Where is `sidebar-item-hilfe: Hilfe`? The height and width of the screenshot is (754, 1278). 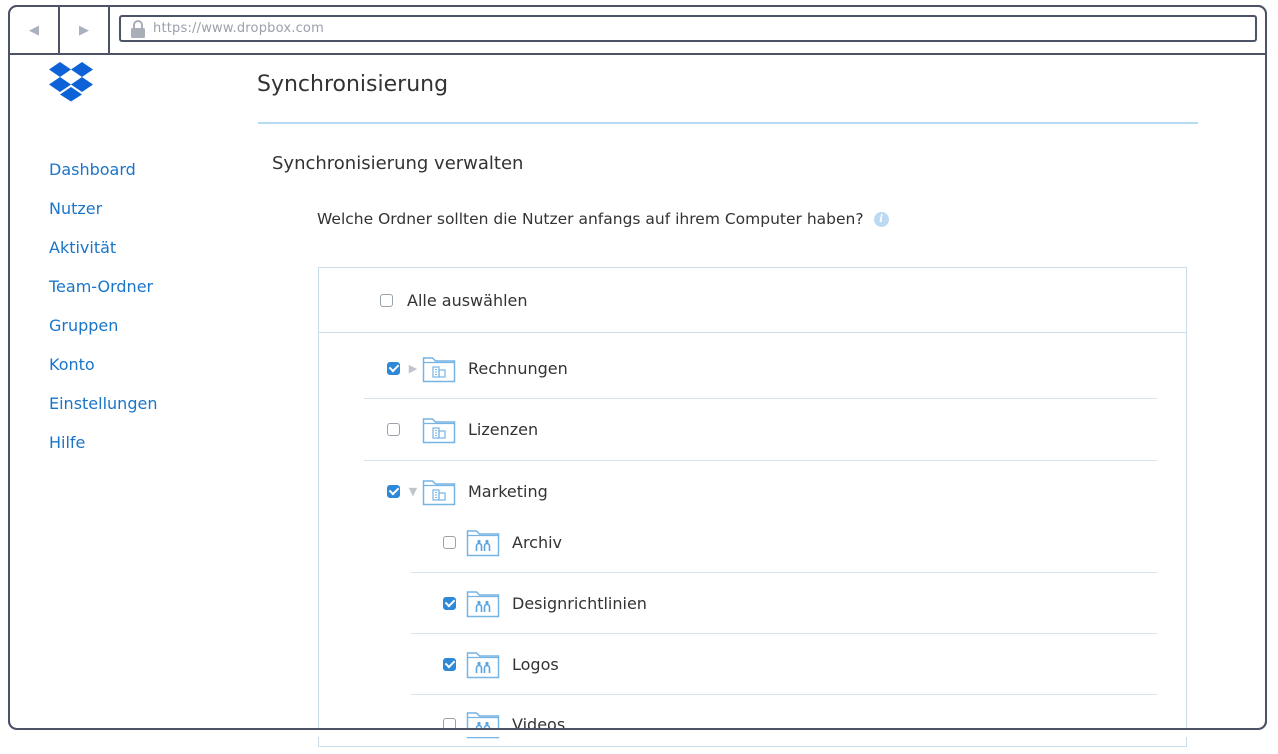 sidebar-item-hilfe: Hilfe is located at coordinates (139, 442).